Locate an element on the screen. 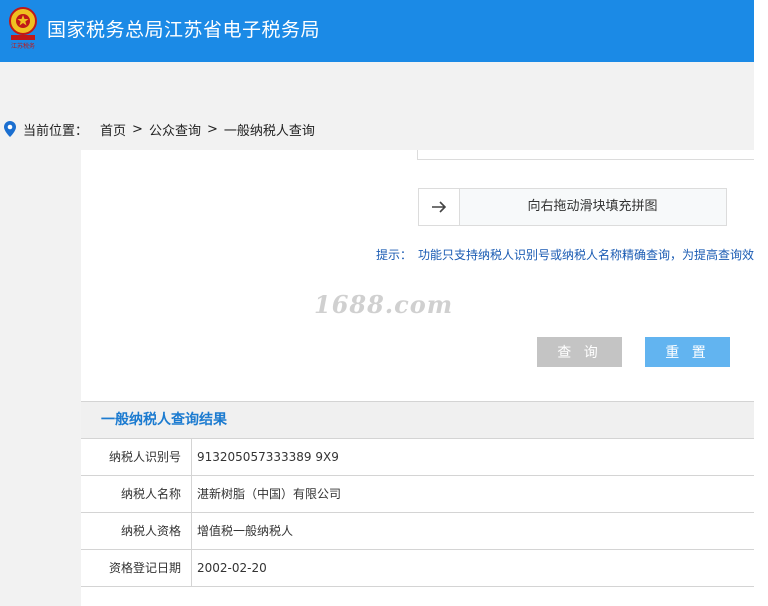 This screenshot has height=606, width=768. table-row: 纳税人识别号 913205057333389 9X9 is located at coordinates (417, 457).